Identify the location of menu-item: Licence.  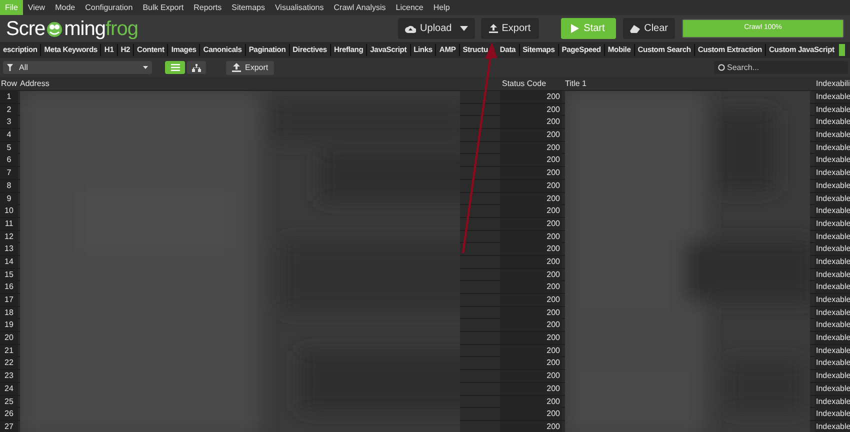
(409, 7).